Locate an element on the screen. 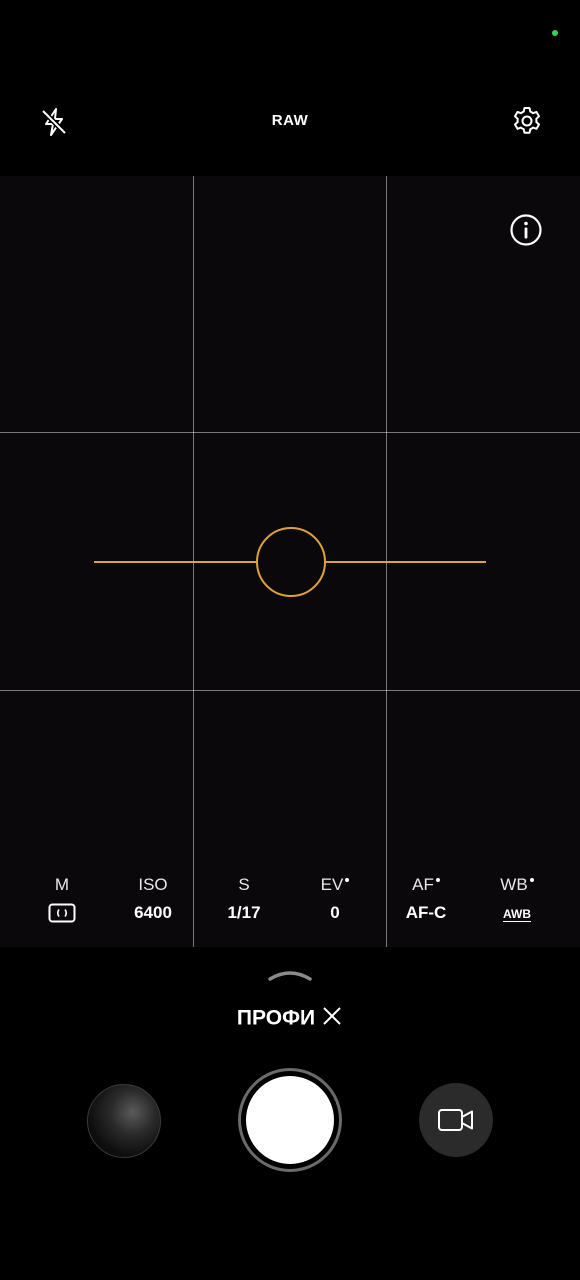 The width and height of the screenshot is (580, 1280). white-balance-value-wrap: AWB is located at coordinates (517, 913).